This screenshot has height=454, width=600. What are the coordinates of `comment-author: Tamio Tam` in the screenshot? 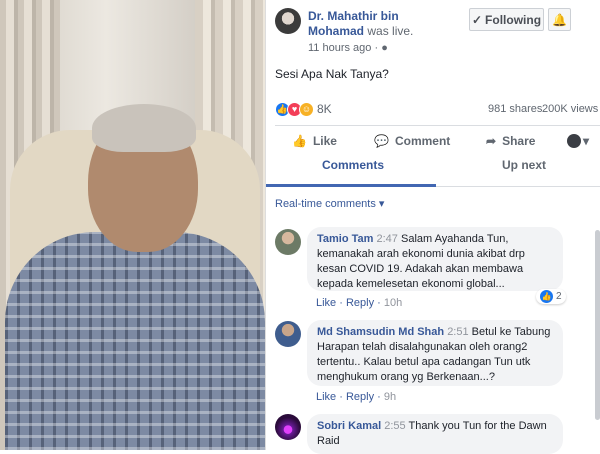 It's located at (345, 239).